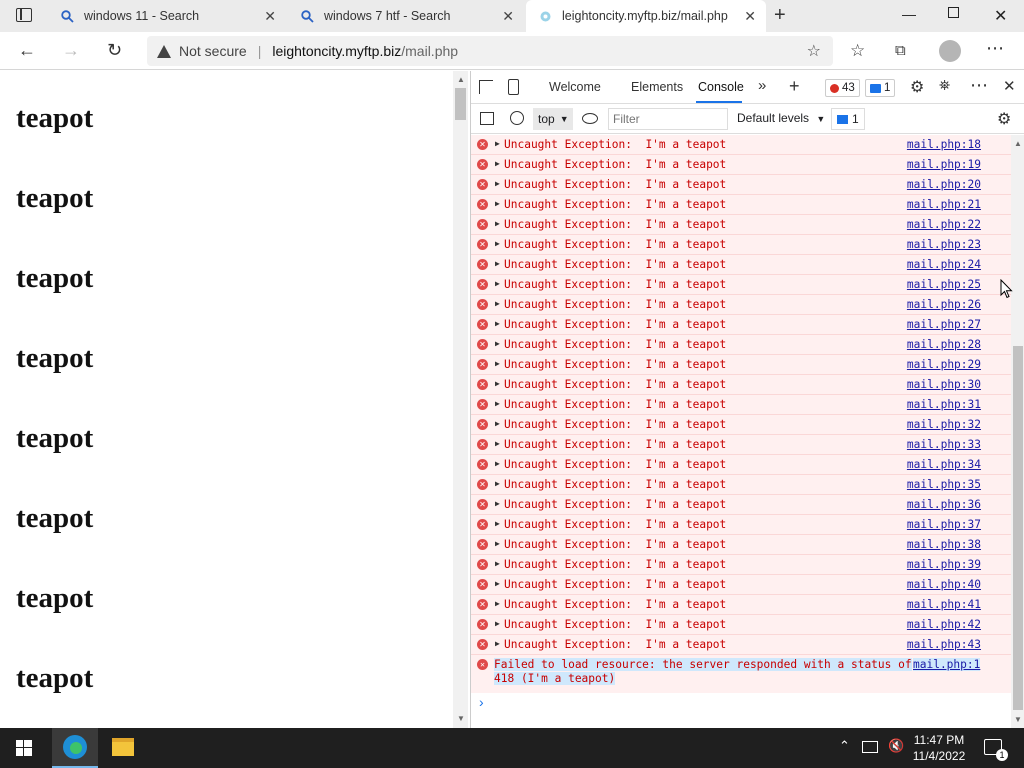  Describe the element at coordinates (848, 119) in the screenshot. I see `issues-badge: 1` at that location.